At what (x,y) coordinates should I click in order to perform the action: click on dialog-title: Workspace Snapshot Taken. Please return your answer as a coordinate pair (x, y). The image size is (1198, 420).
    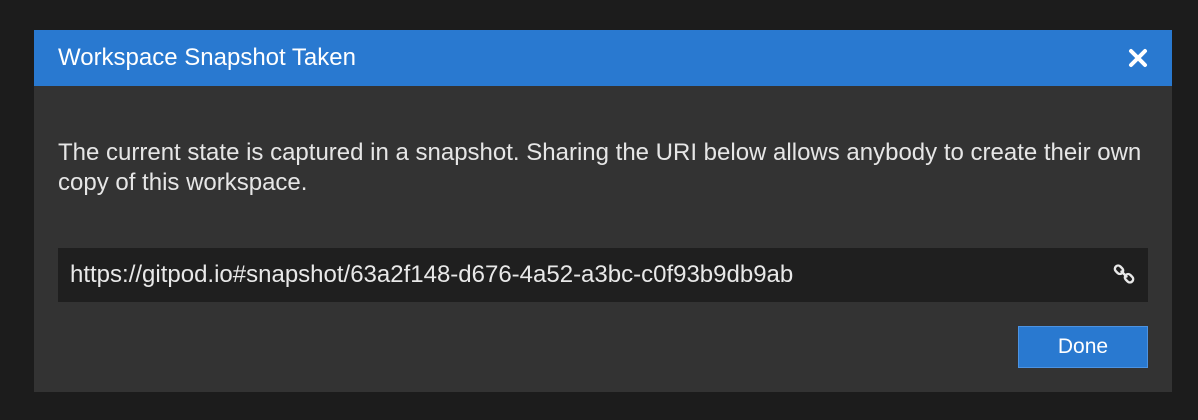
    Looking at the image, I should click on (207, 57).